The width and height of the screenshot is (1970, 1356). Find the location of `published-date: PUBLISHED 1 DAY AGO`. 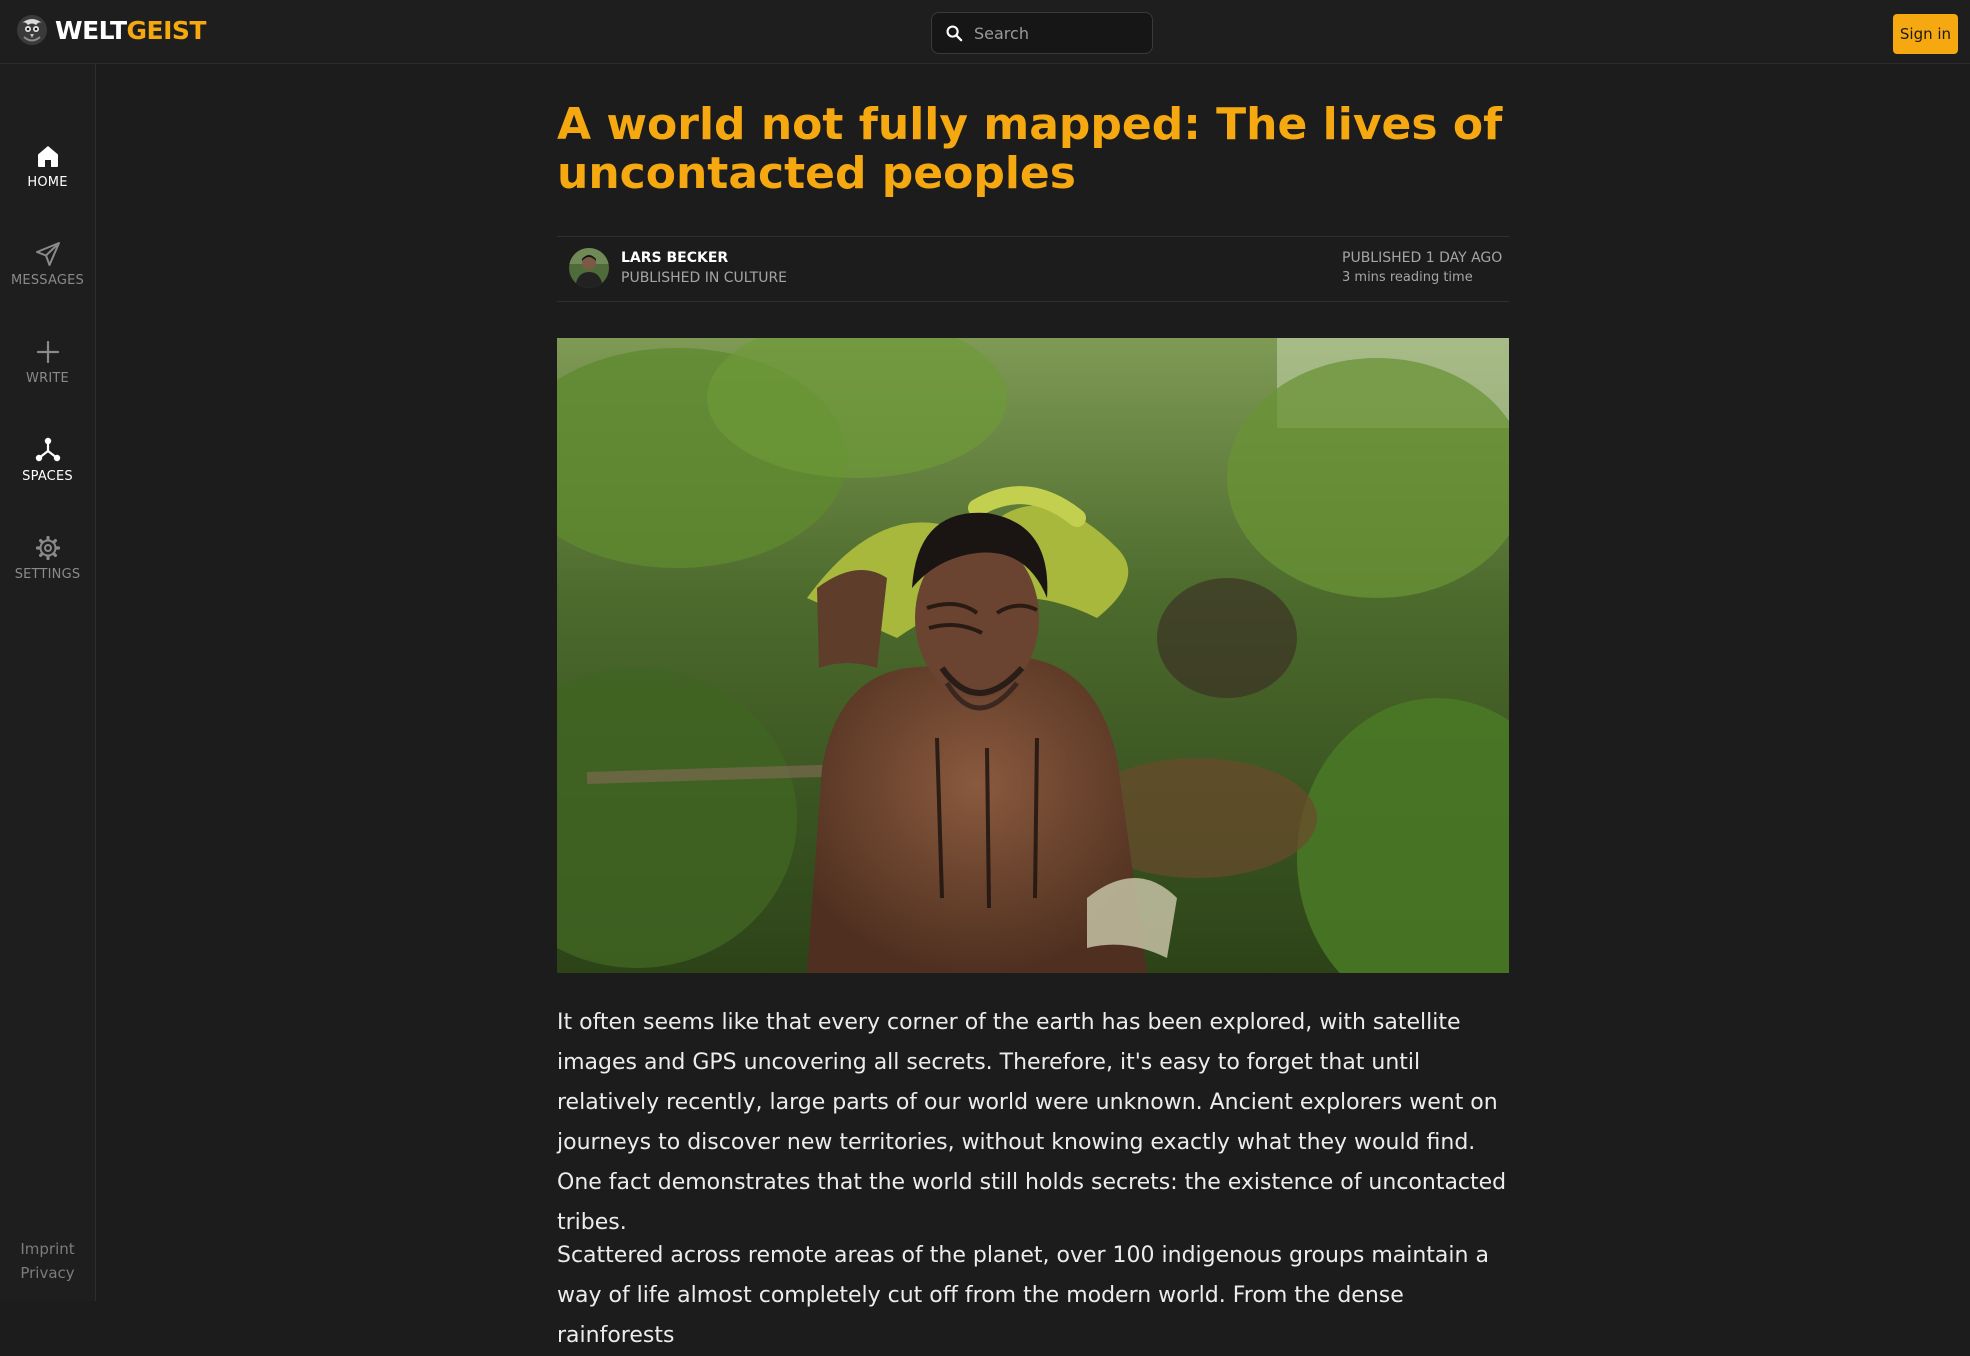

published-date: PUBLISHED 1 DAY AGO is located at coordinates (1422, 258).